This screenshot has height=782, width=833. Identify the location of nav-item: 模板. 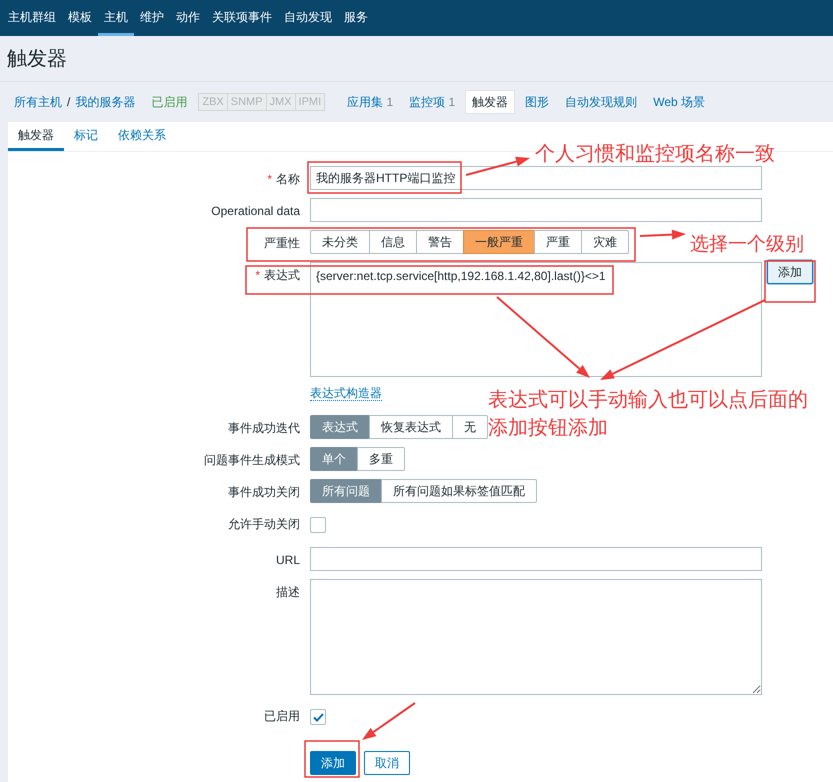
(80, 18).